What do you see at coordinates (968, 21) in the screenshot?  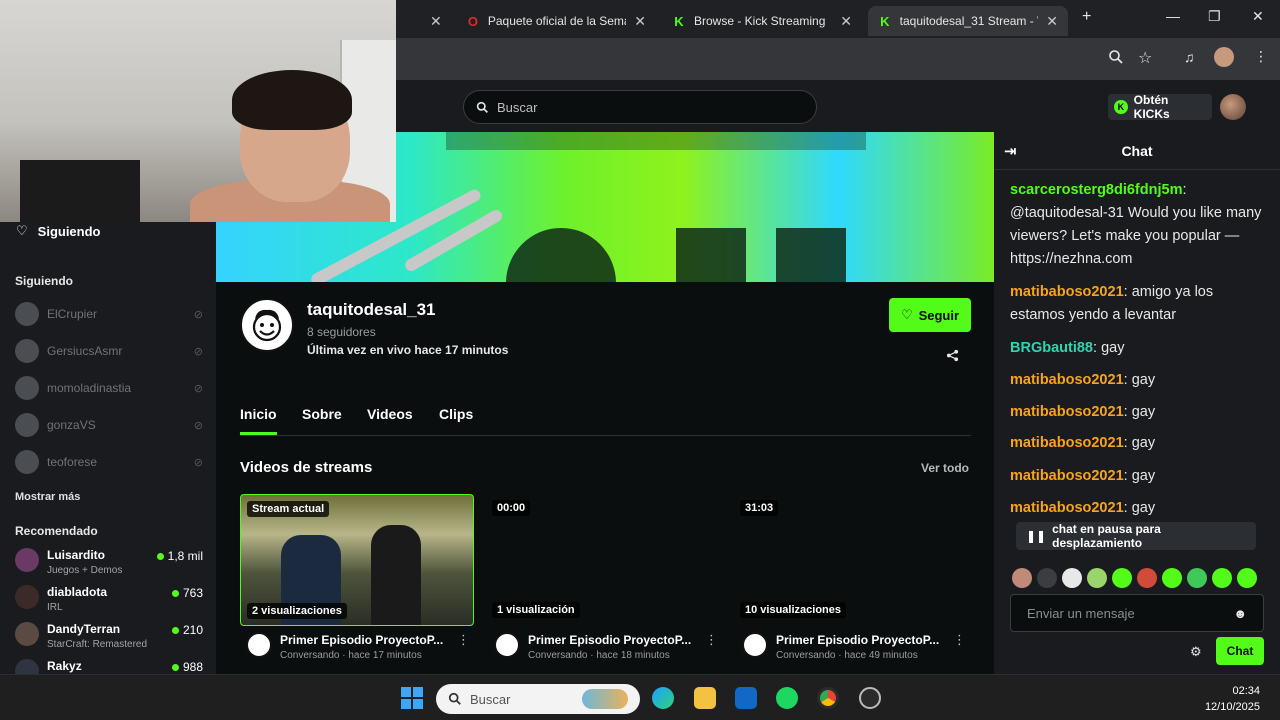 I see `browser-tab-3-active: K taquitodesal_31 Stream - W ✕` at bounding box center [968, 21].